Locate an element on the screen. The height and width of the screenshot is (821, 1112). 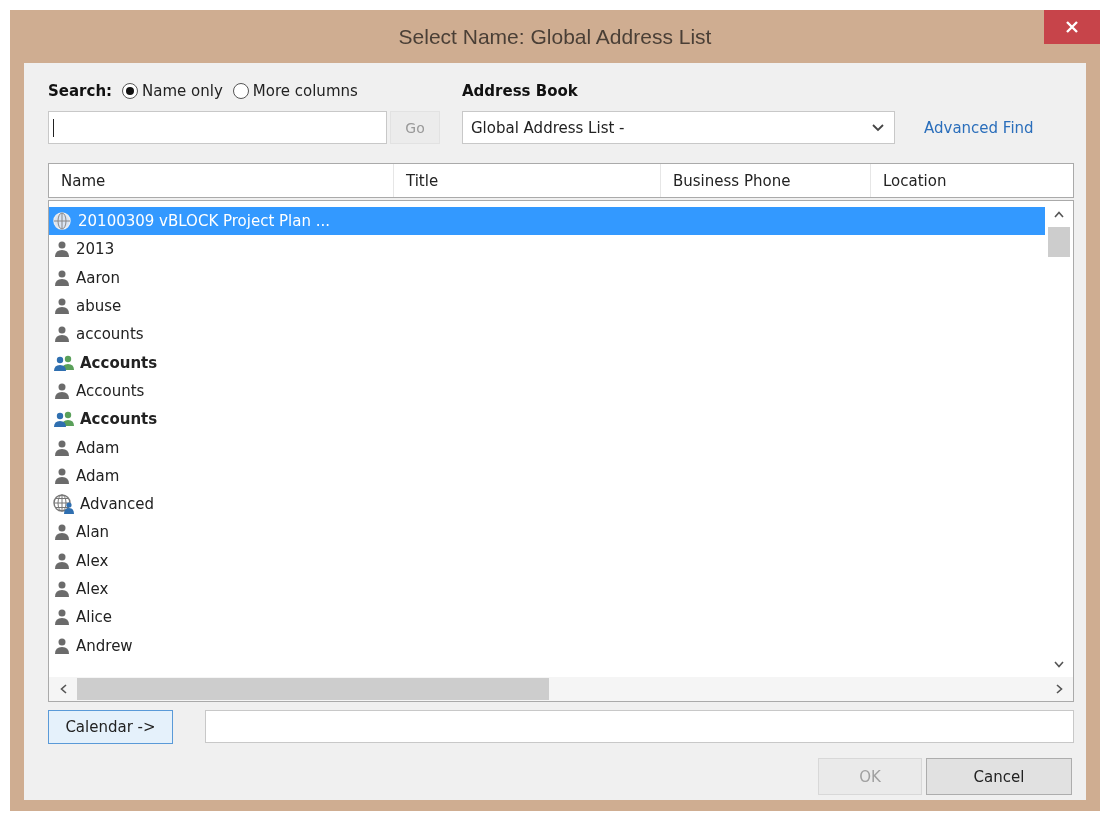
column-header: Location is located at coordinates (972, 180).